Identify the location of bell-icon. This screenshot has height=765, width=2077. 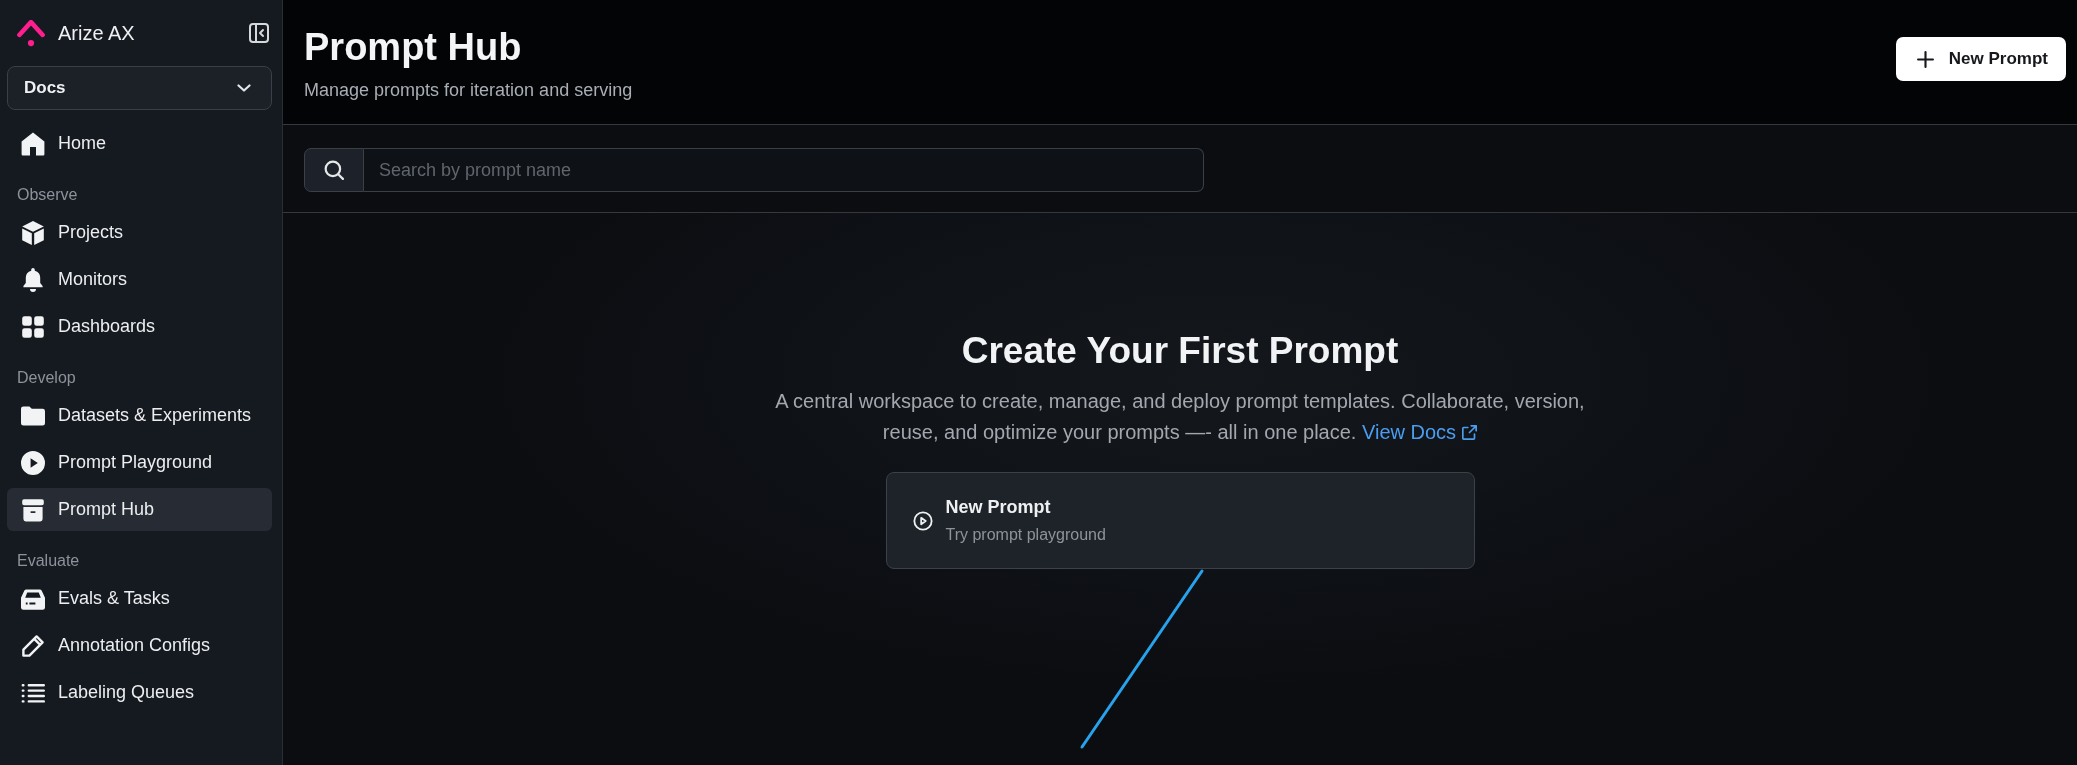
(33, 279).